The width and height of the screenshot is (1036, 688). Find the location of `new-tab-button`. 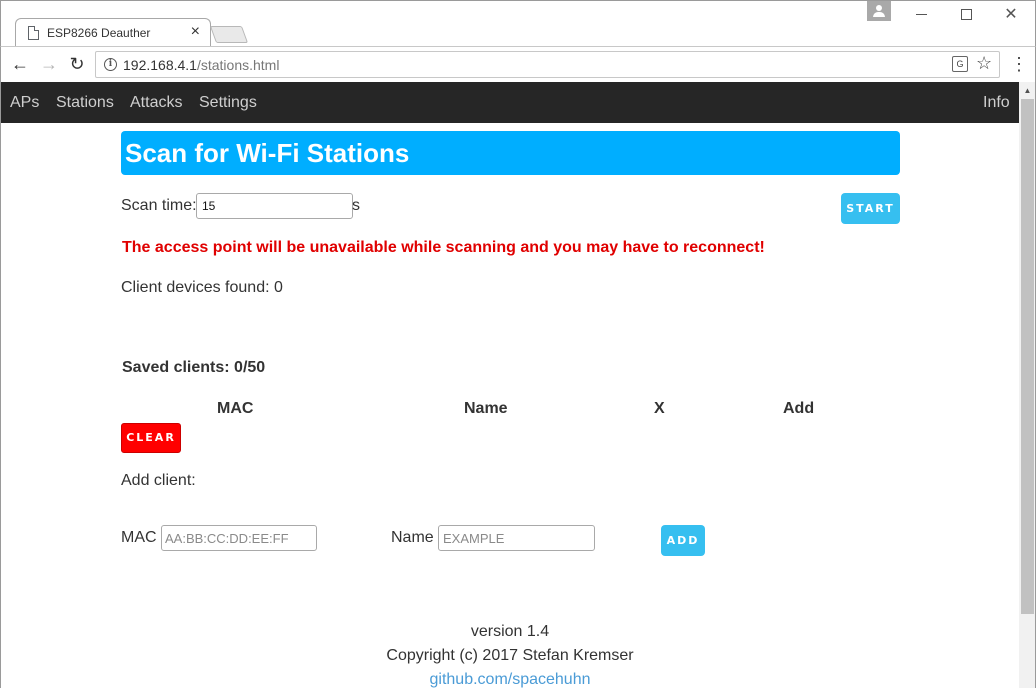

new-tab-button is located at coordinates (229, 34).